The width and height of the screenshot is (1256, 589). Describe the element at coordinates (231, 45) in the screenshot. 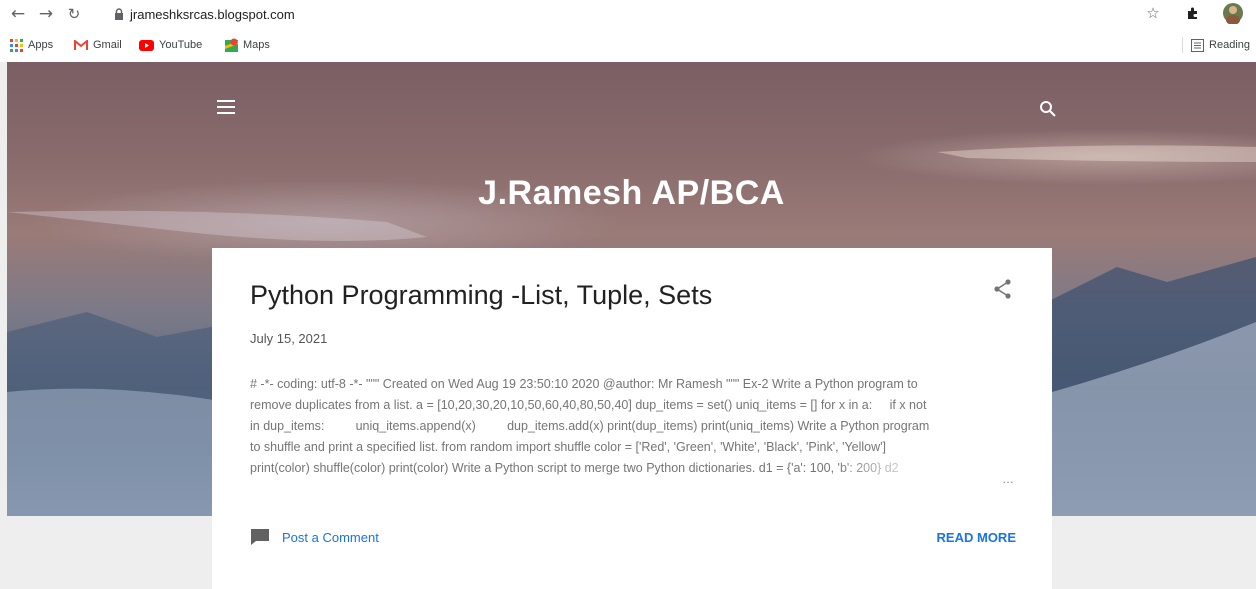

I see `maps-icon` at that location.